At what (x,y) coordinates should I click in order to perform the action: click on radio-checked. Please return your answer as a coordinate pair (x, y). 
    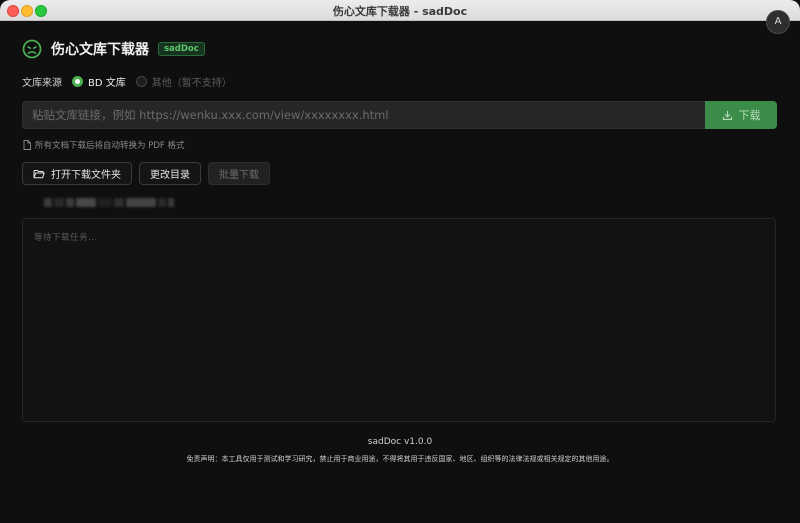
    Looking at the image, I should click on (77, 81).